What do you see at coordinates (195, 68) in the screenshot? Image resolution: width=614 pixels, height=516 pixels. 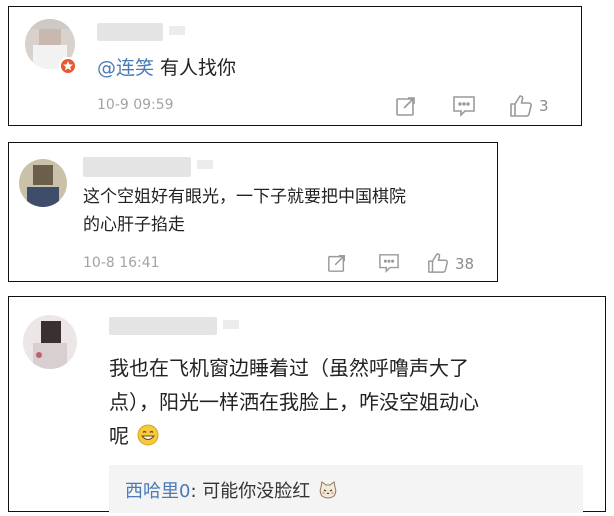 I see `comment-body: 有人找你` at bounding box center [195, 68].